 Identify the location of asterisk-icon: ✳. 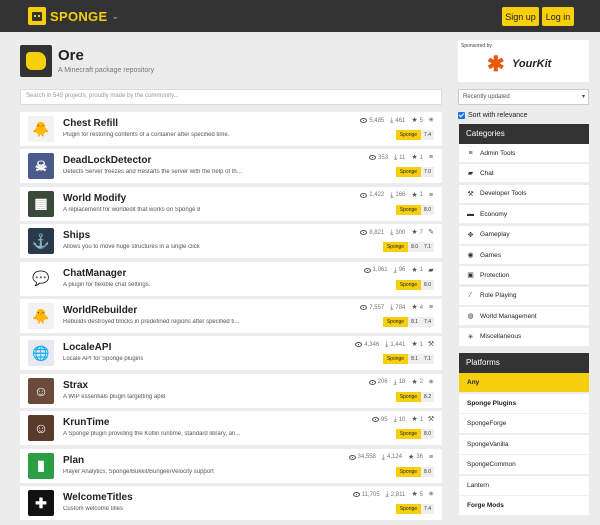
(431, 120).